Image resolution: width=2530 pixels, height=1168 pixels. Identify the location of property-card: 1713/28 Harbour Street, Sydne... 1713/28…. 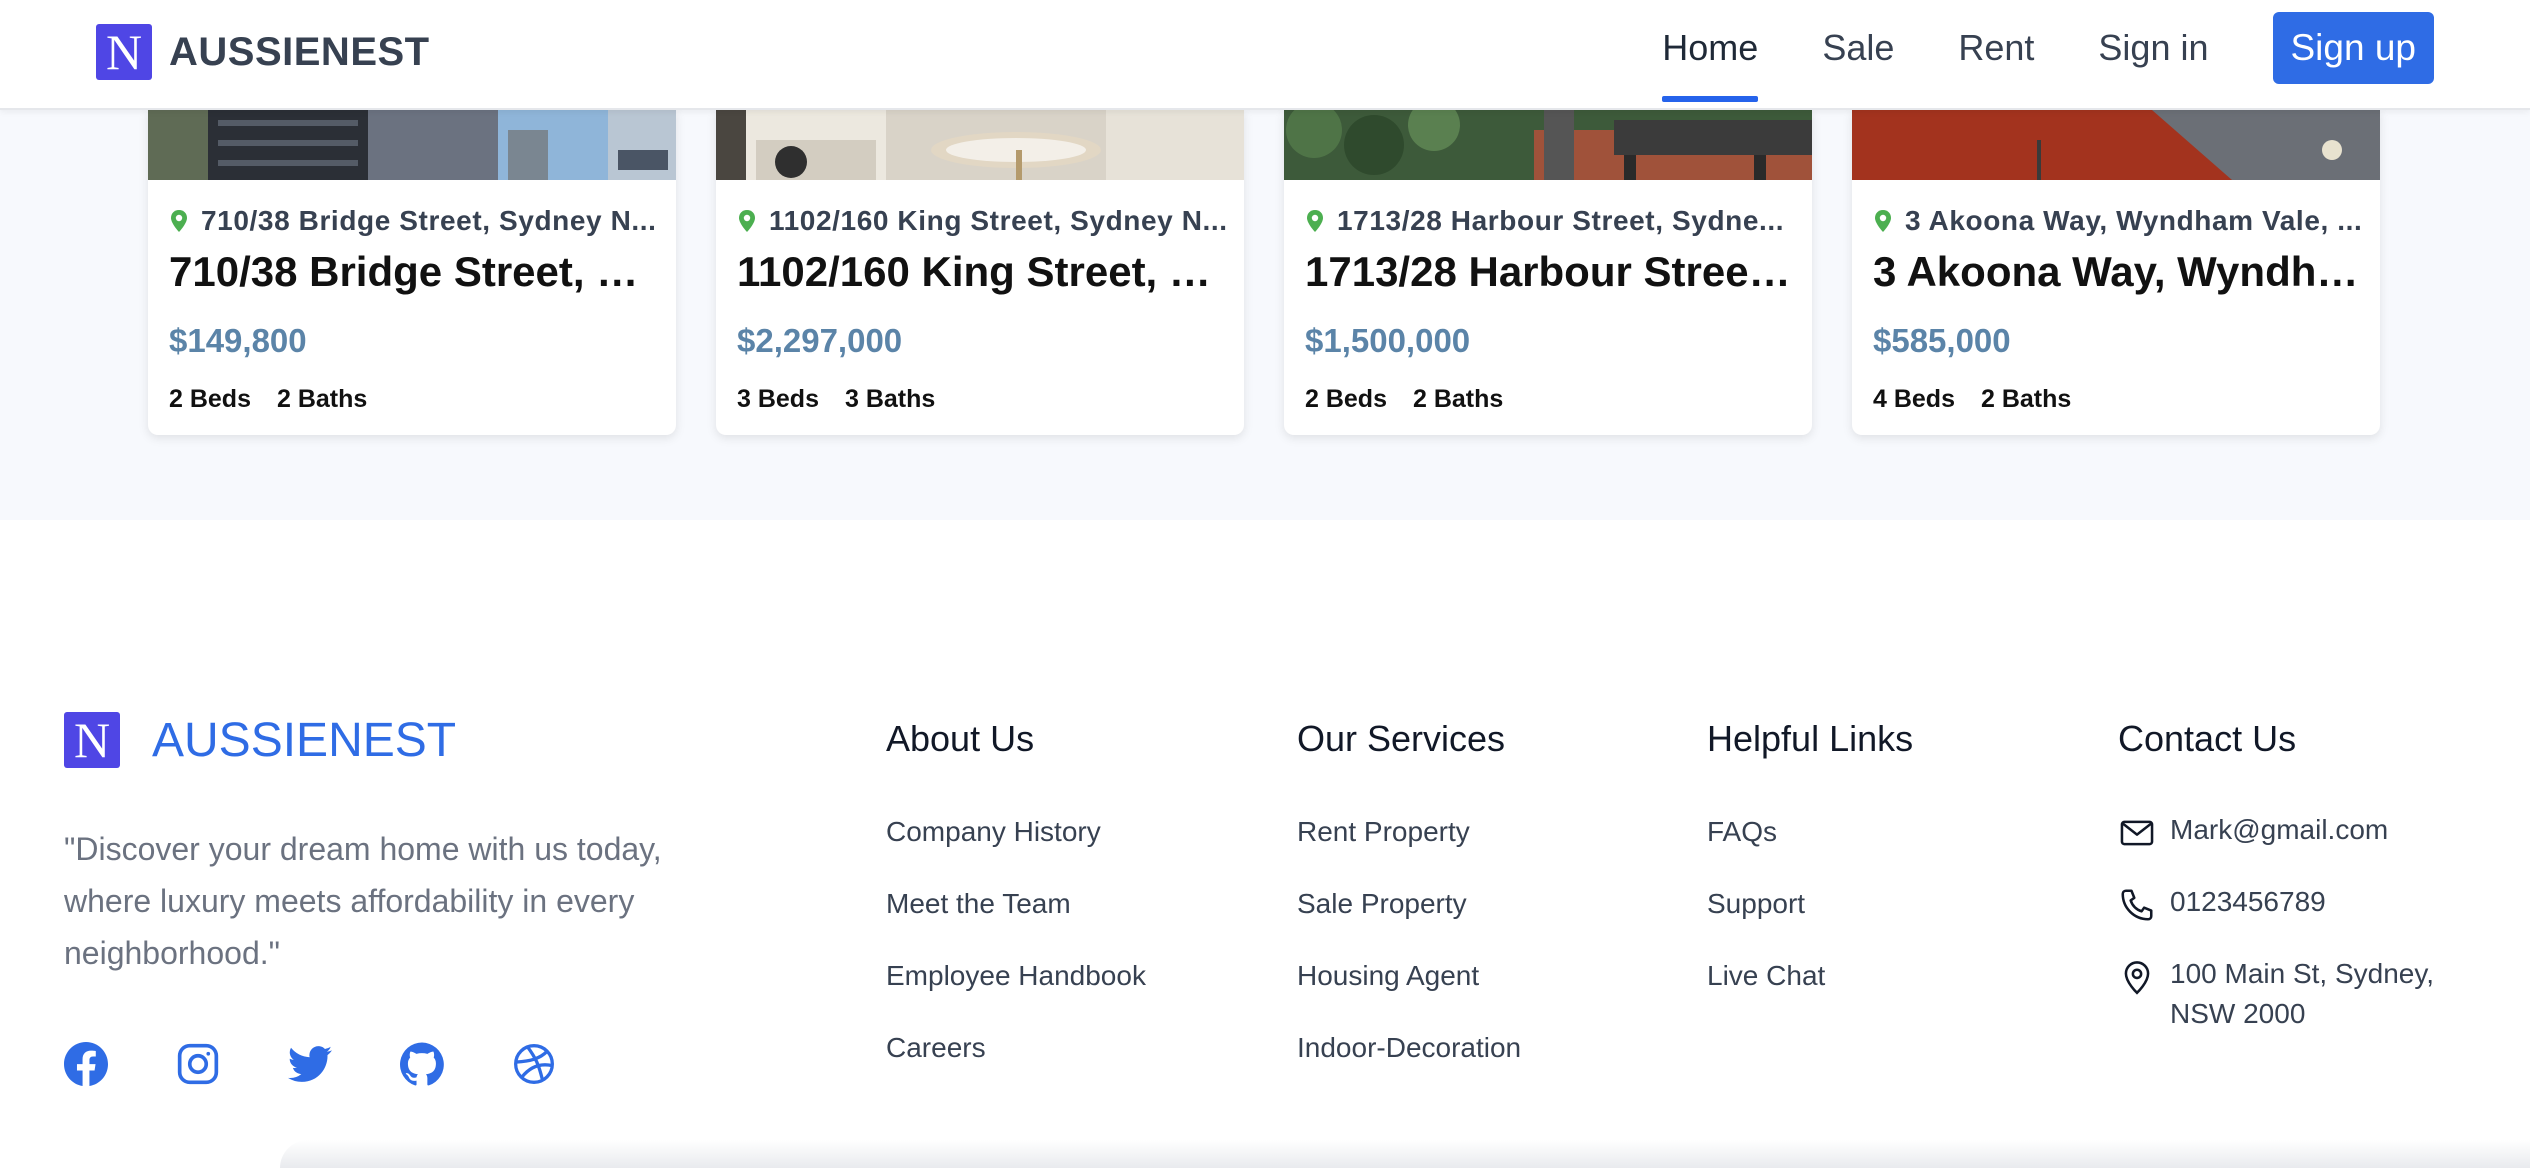
(1548, 272).